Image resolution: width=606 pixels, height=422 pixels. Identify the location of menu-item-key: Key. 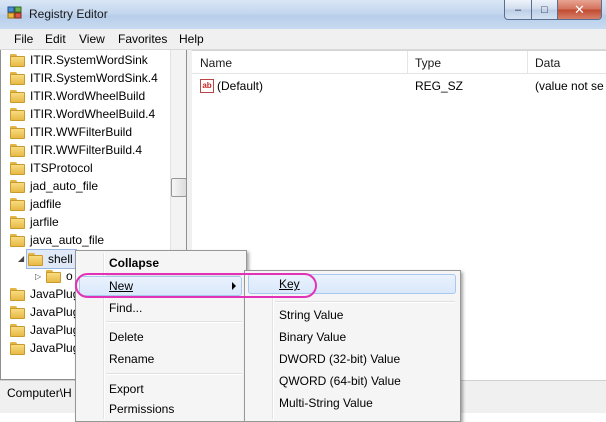
(352, 284).